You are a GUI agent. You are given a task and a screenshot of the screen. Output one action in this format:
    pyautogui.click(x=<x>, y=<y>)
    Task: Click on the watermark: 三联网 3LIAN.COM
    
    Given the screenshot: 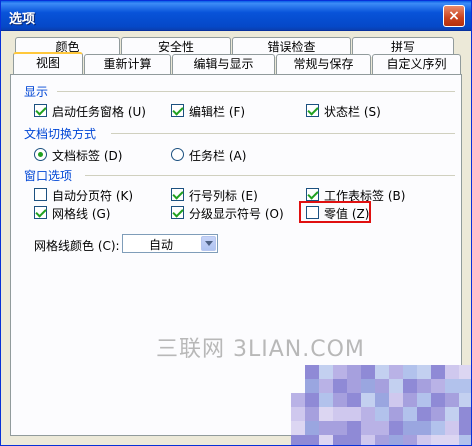 What is the action you would take?
    pyautogui.click(x=260, y=349)
    